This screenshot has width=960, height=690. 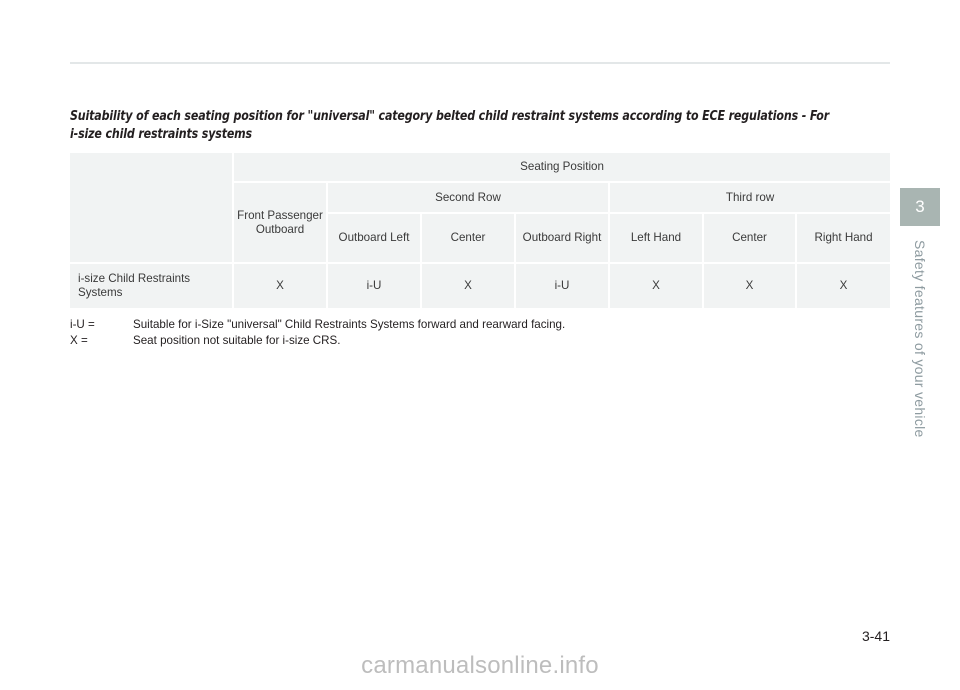 I want to click on page-number: 3-41, so click(x=875, y=636).